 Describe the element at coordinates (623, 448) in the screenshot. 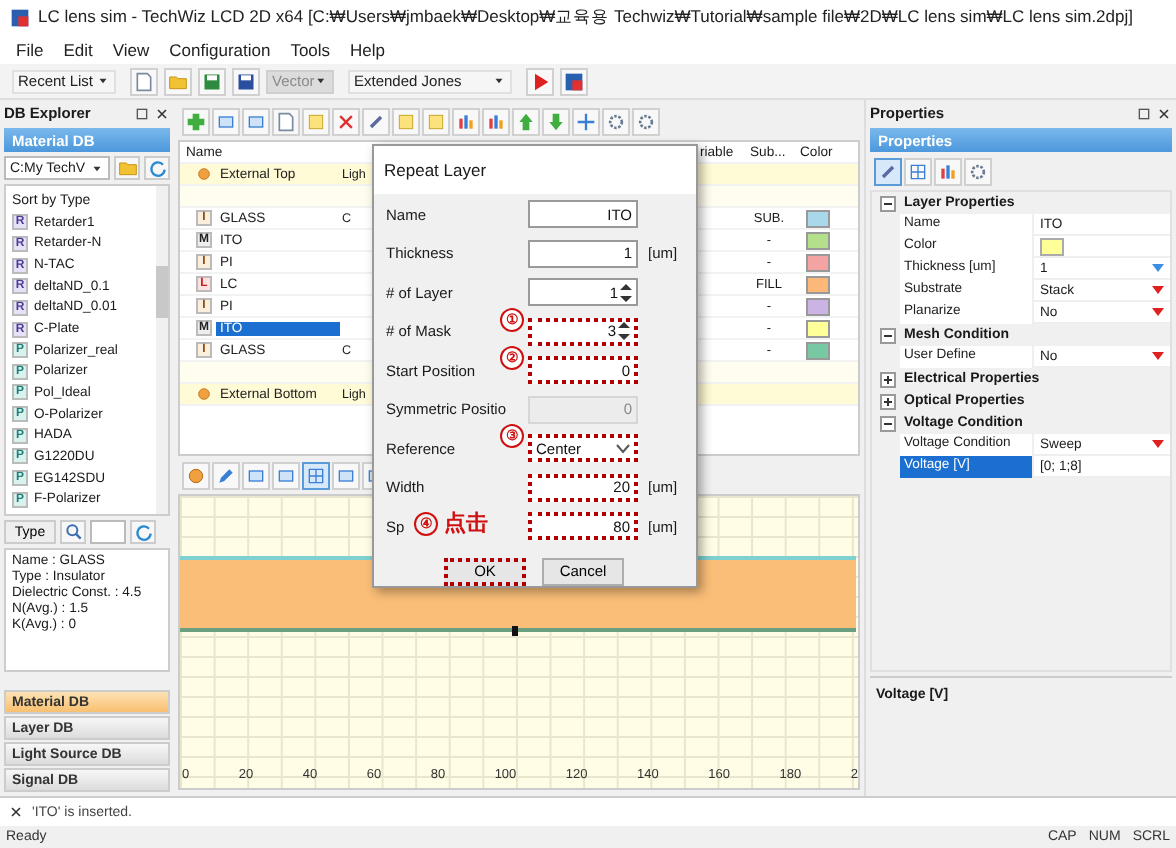

I see `chevron-down-icon` at that location.